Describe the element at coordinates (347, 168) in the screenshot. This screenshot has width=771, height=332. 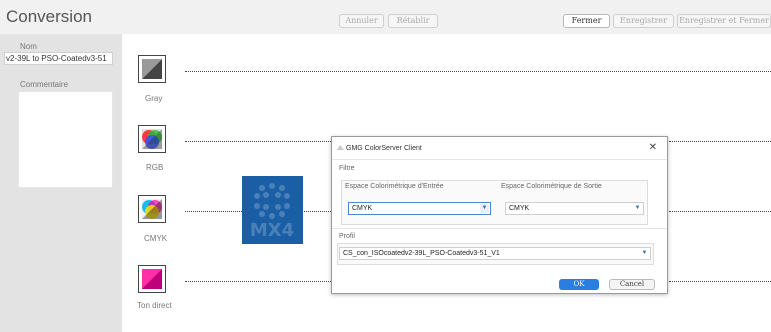
I see `filter-label: Filtre` at that location.